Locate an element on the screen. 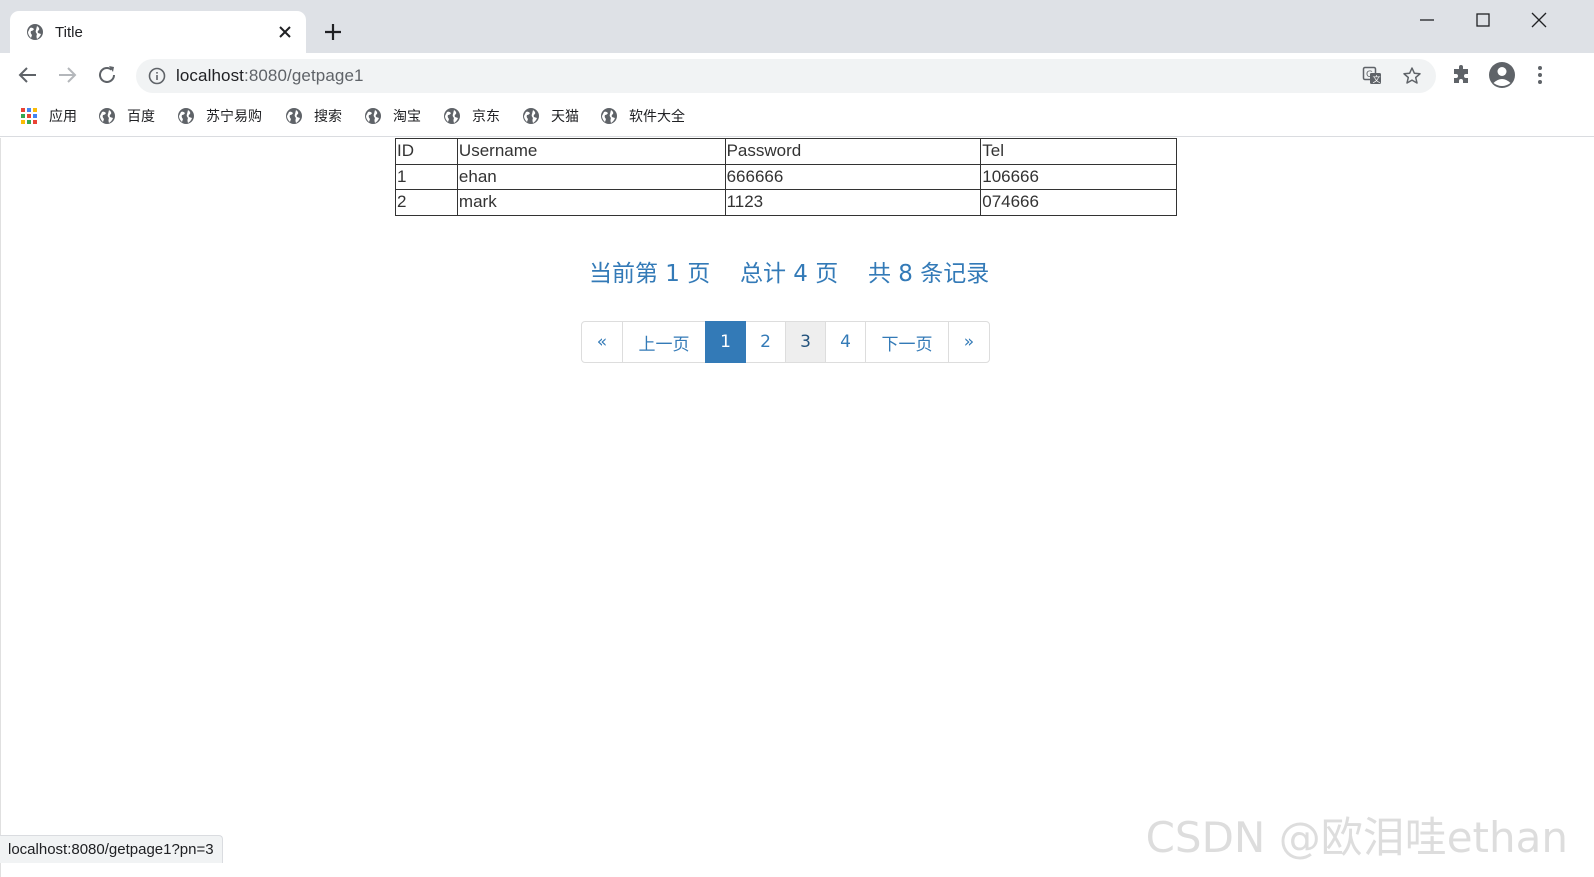 The width and height of the screenshot is (1594, 877). translate-icon: G 文 is located at coordinates (1372, 76).